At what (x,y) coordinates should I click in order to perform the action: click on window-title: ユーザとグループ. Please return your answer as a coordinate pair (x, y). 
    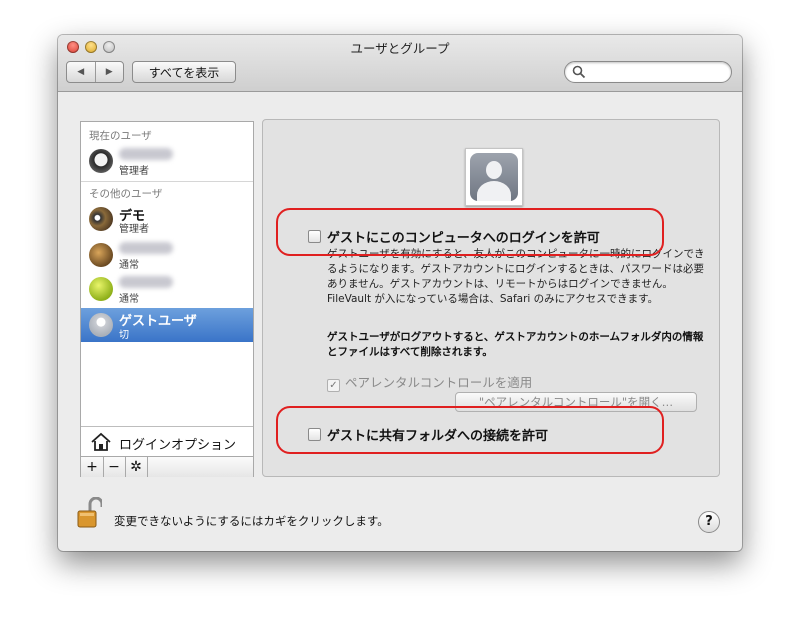
    Looking at the image, I should click on (400, 48).